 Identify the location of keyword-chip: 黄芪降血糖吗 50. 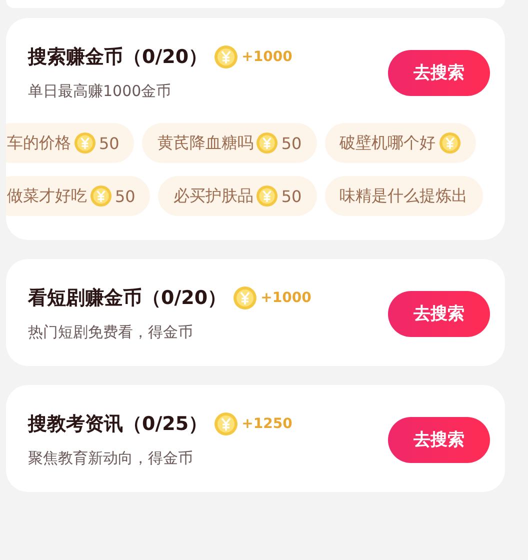
(229, 143).